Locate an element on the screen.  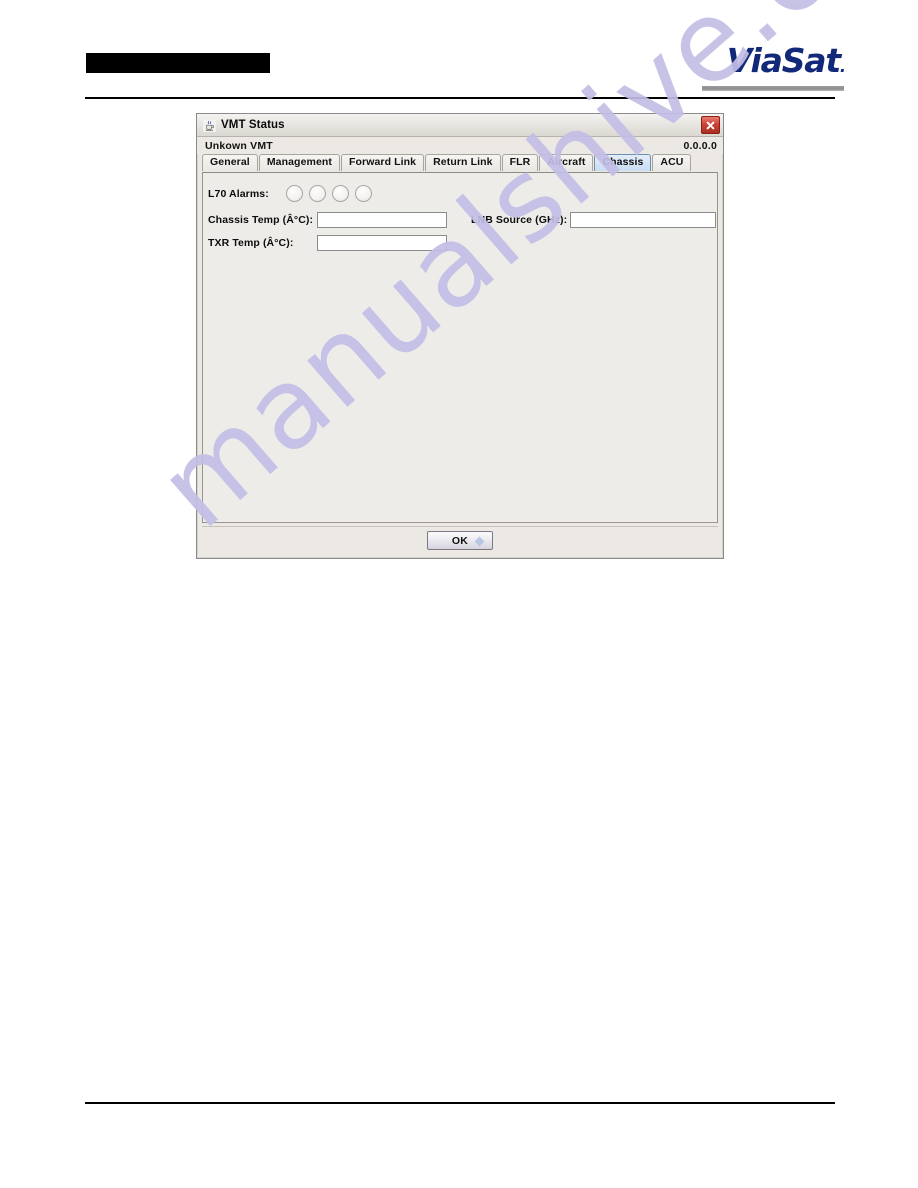
tab-management: Management is located at coordinates (299, 162).